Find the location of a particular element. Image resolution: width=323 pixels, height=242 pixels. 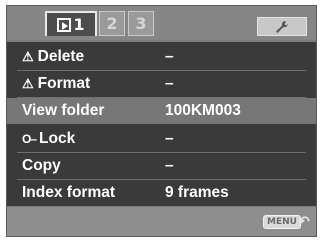

menu-button: MENU is located at coordinates (282, 222).